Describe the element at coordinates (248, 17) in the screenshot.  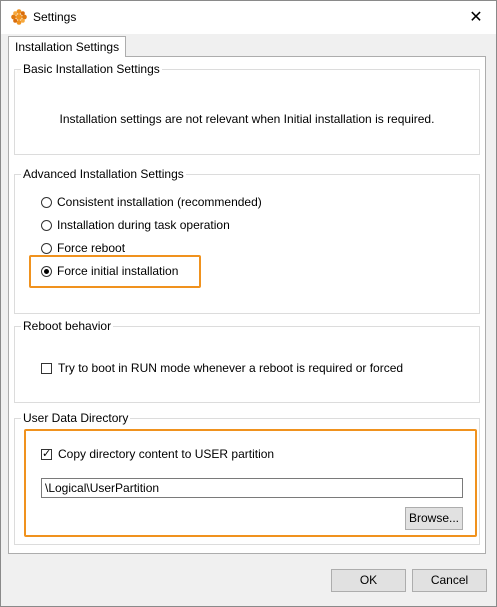
I see `title-bar: Settings ✕` at that location.